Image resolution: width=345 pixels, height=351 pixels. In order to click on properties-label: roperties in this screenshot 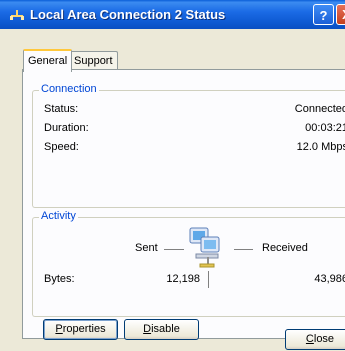, I will do `click(84, 329)`.